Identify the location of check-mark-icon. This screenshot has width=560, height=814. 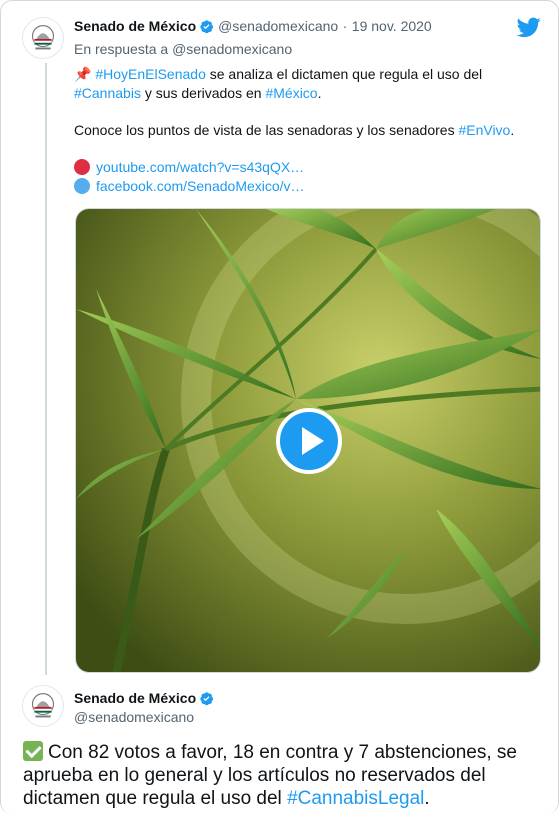
(33, 751).